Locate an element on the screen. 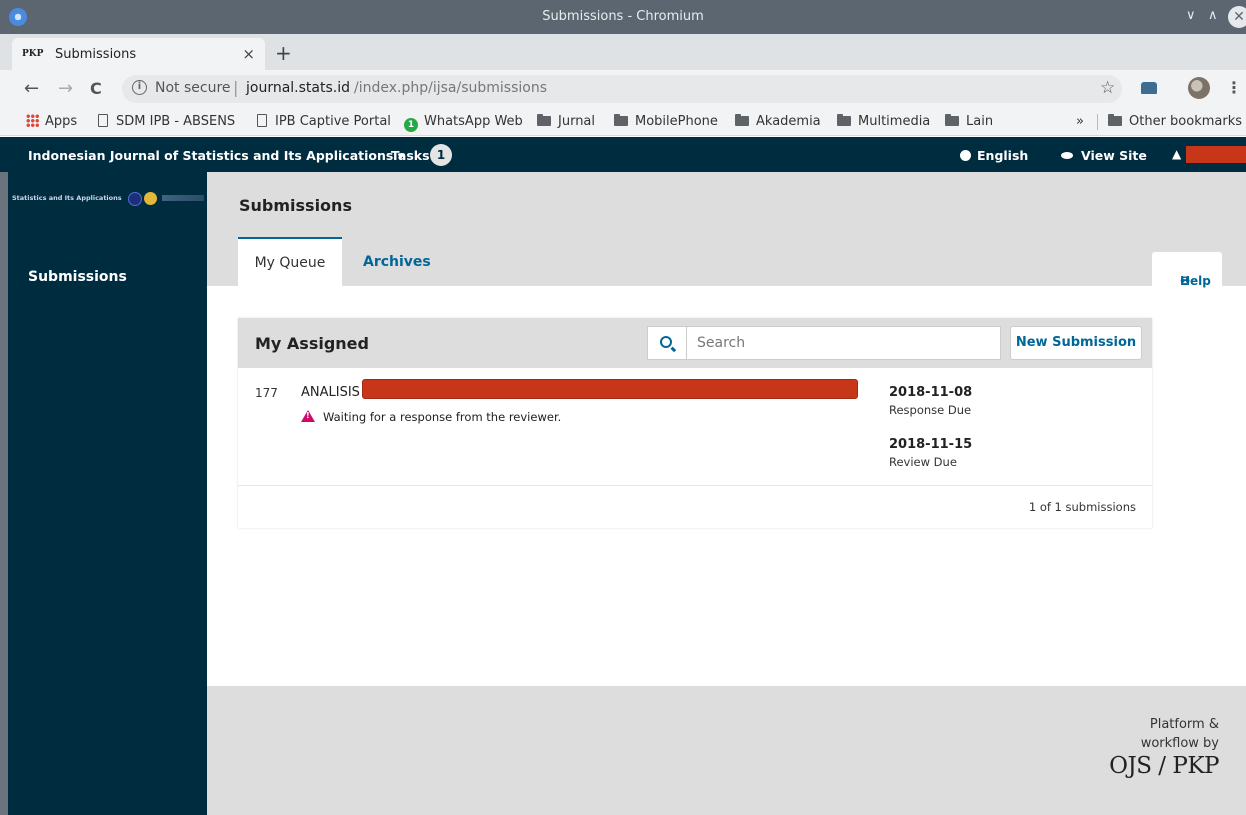 The width and height of the screenshot is (1246, 815). bookmark-label: MobilePhone is located at coordinates (676, 121).